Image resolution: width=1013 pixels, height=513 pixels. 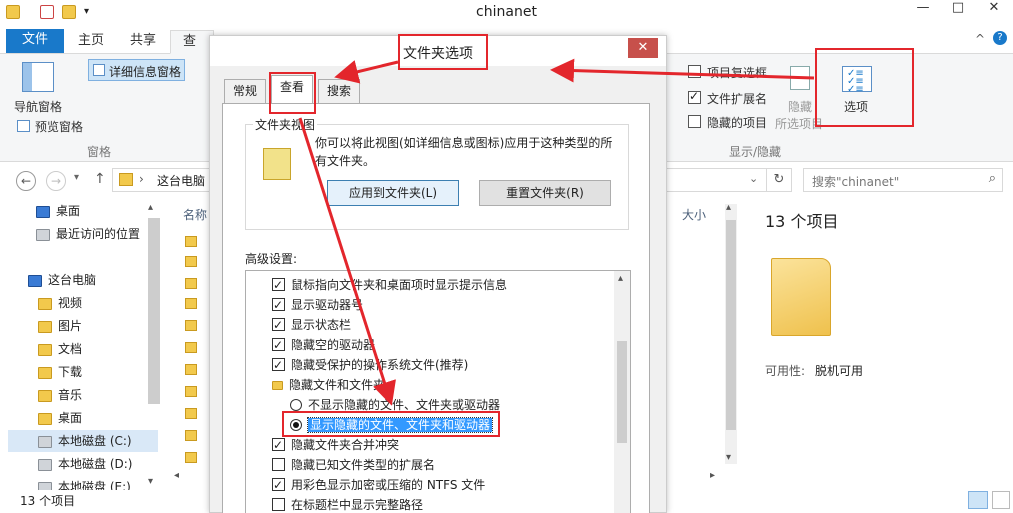 I want to click on nav-scrollbar-thumb, so click(x=154, y=311).